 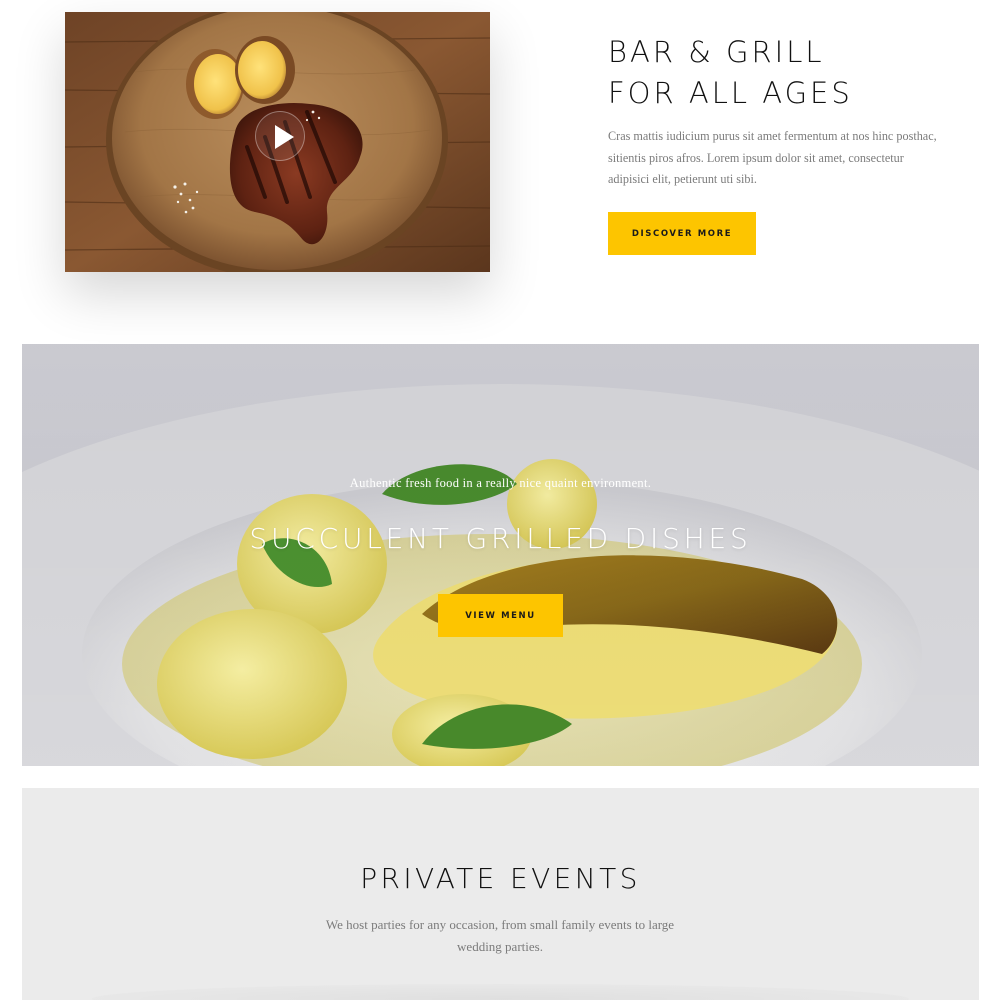 I want to click on events-title: PRIVATE EVENTS, so click(x=500, y=878).